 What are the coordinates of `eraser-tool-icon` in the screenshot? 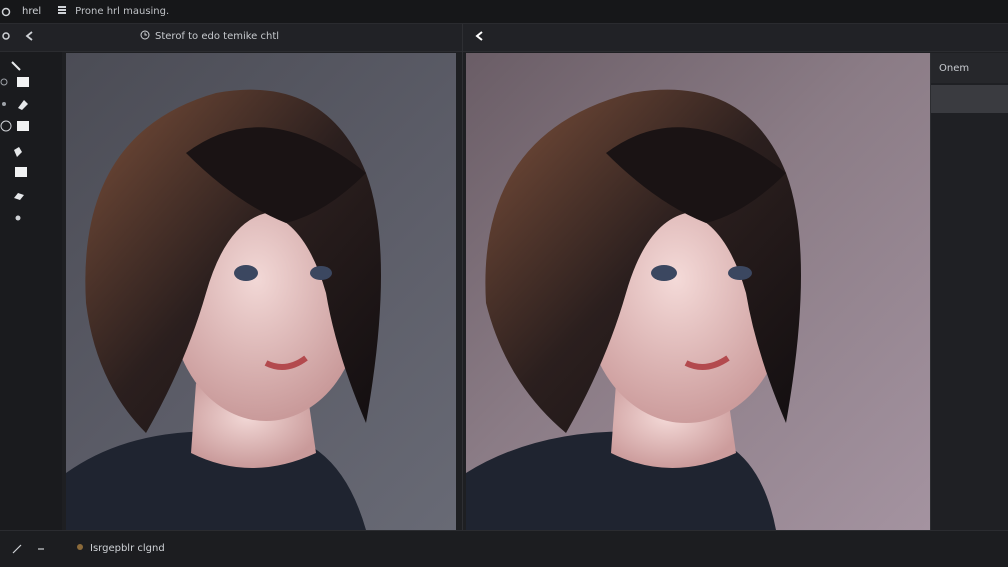 It's located at (19, 196).